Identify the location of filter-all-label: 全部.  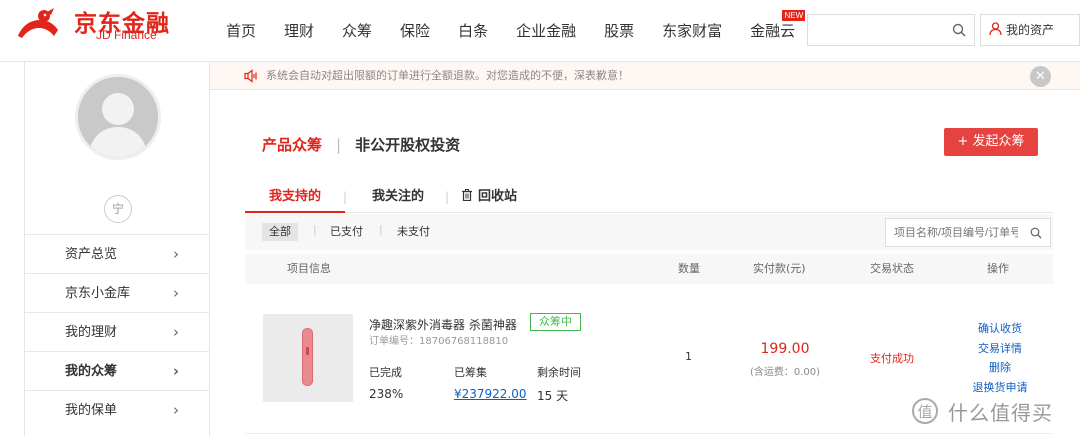
(280, 231).